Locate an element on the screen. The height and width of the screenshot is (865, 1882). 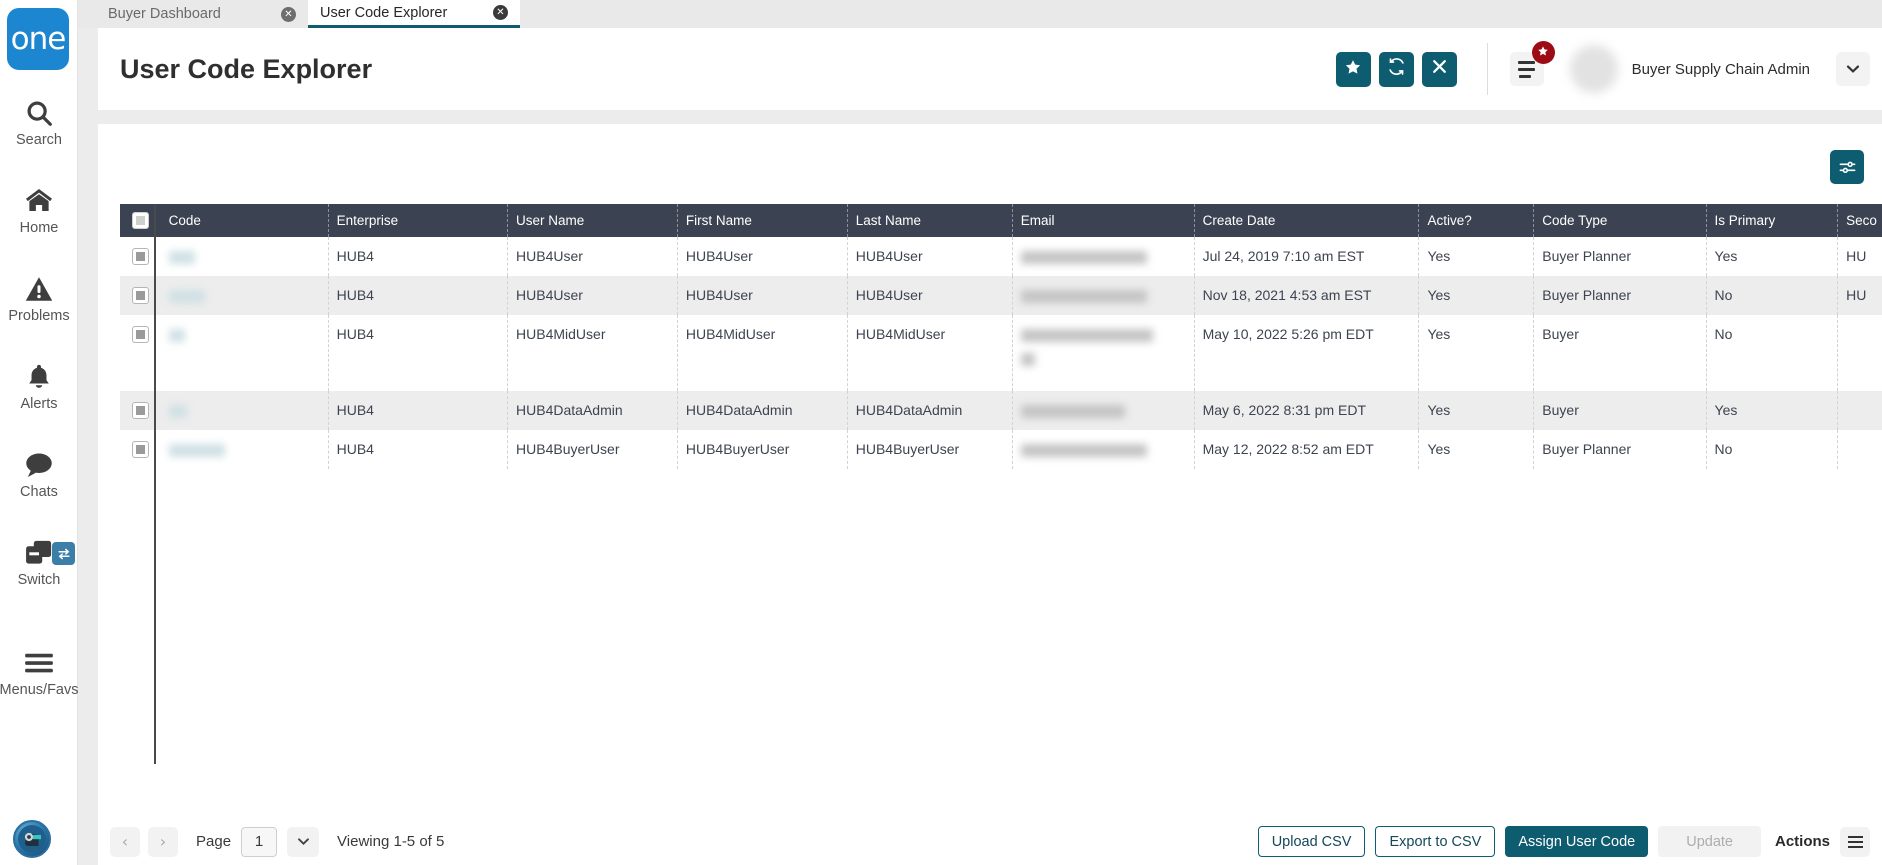
sidebar-item-search: Search is located at coordinates (39, 133).